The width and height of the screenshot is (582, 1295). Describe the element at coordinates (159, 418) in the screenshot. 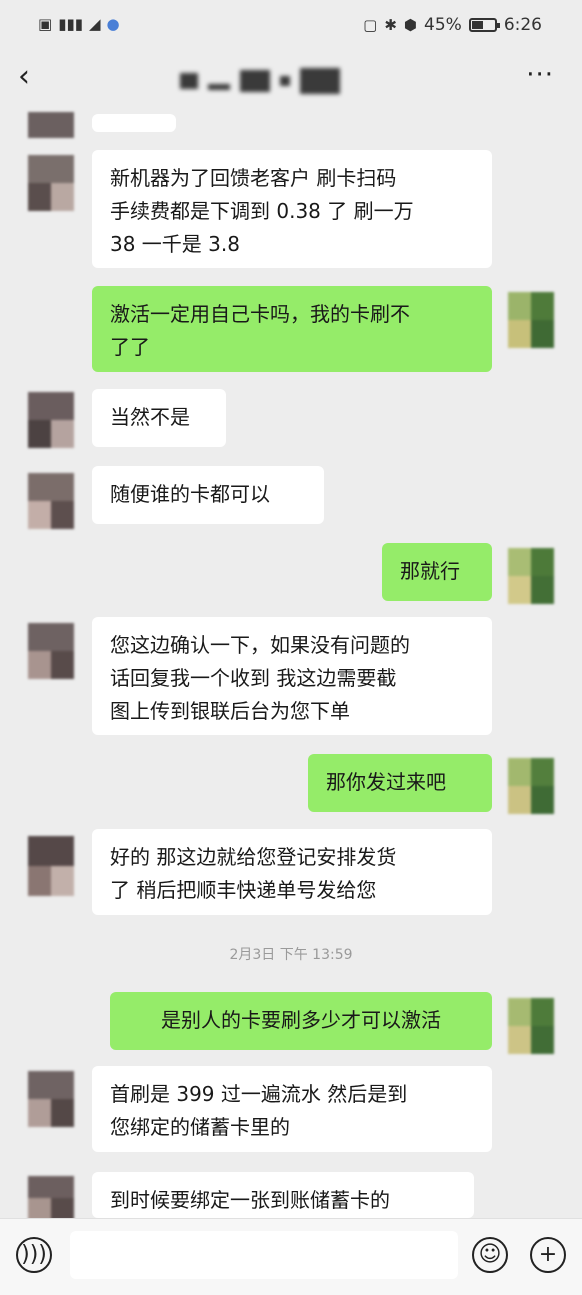

I see `message-bubble: 当然不是` at that location.